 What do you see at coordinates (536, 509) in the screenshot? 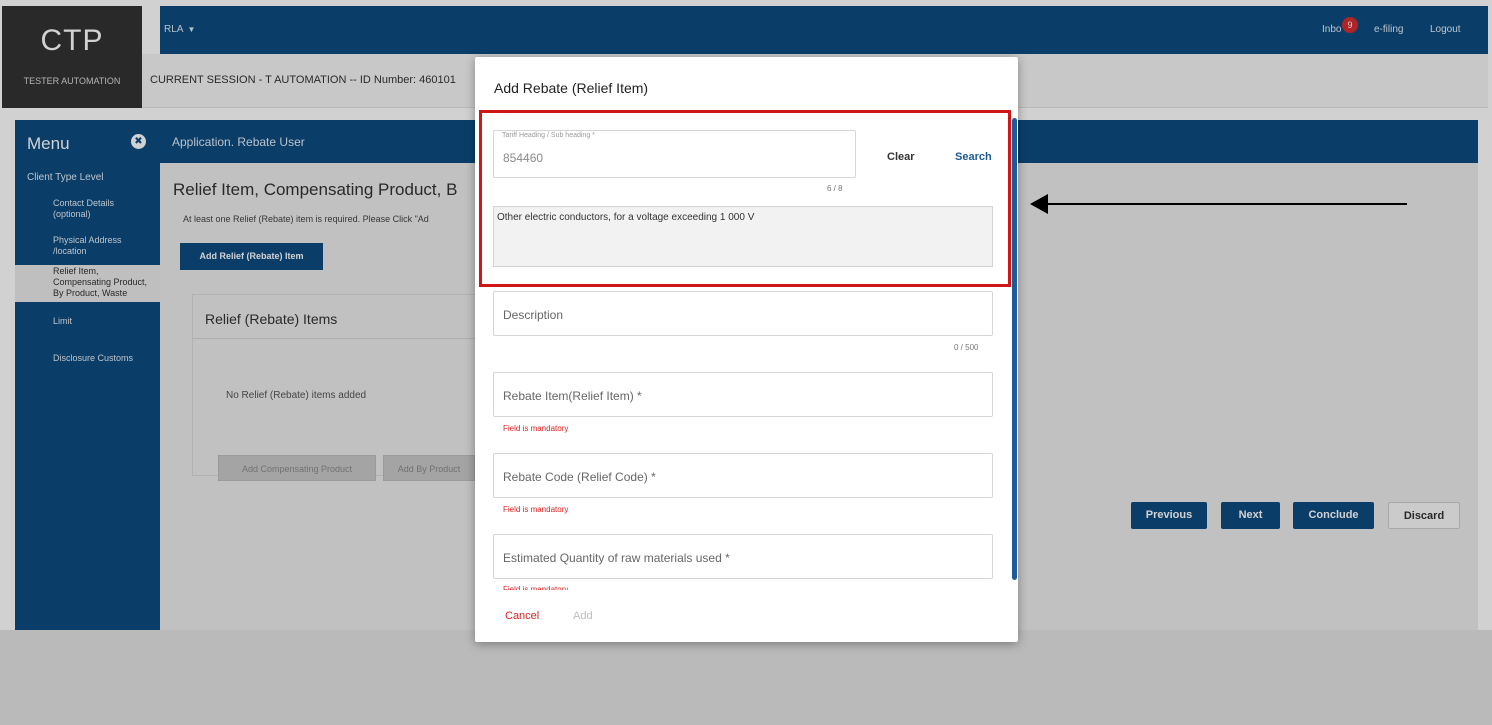
I see `rebate-code-error: Field is mandatory` at bounding box center [536, 509].